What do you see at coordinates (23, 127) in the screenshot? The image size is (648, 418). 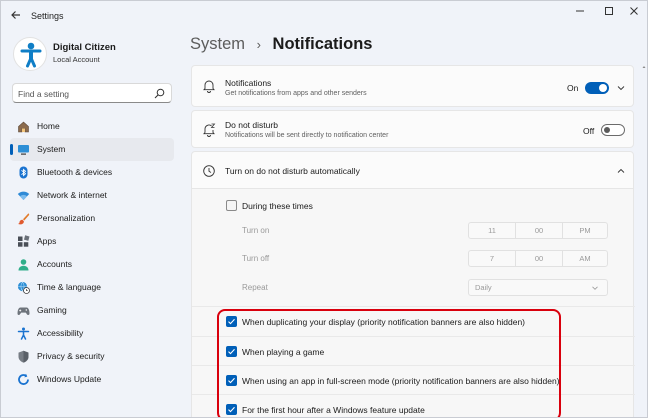 I see `home-icon` at bounding box center [23, 127].